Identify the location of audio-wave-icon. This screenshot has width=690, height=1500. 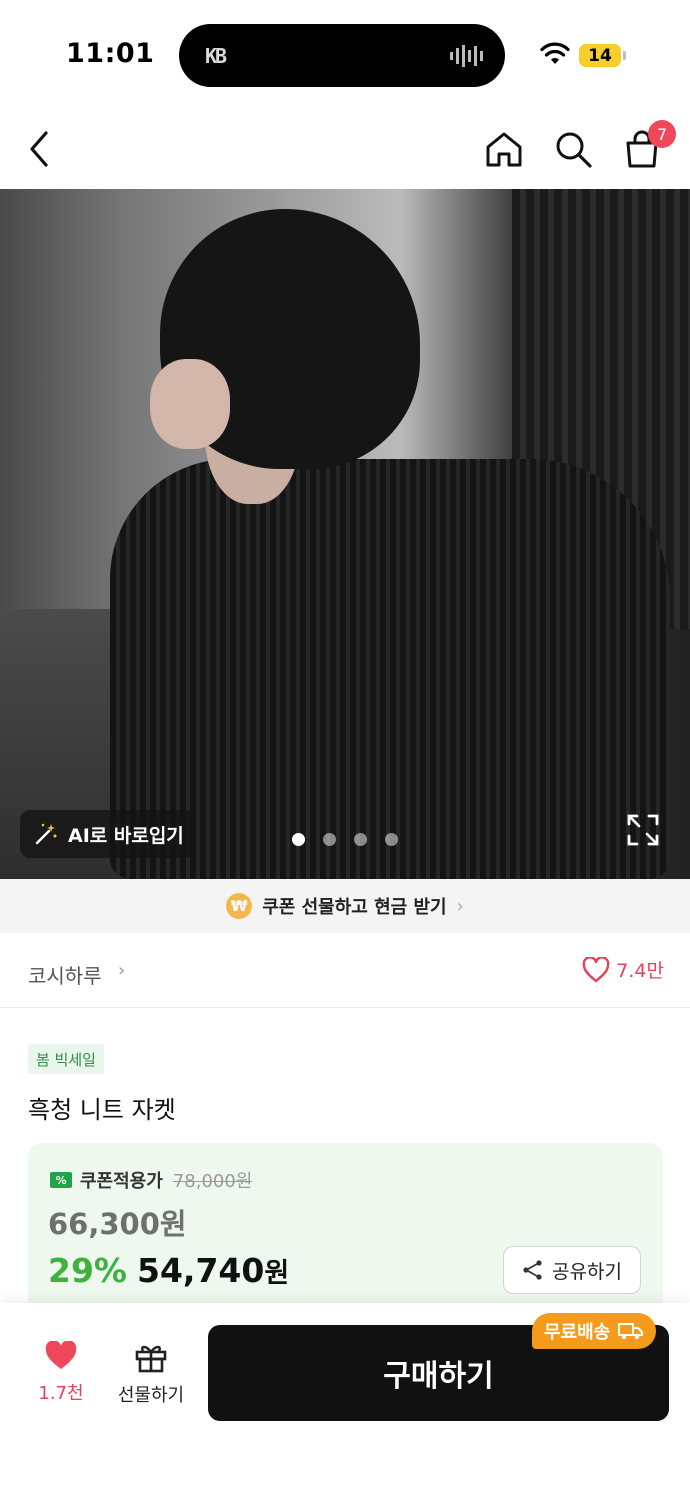
(466, 56).